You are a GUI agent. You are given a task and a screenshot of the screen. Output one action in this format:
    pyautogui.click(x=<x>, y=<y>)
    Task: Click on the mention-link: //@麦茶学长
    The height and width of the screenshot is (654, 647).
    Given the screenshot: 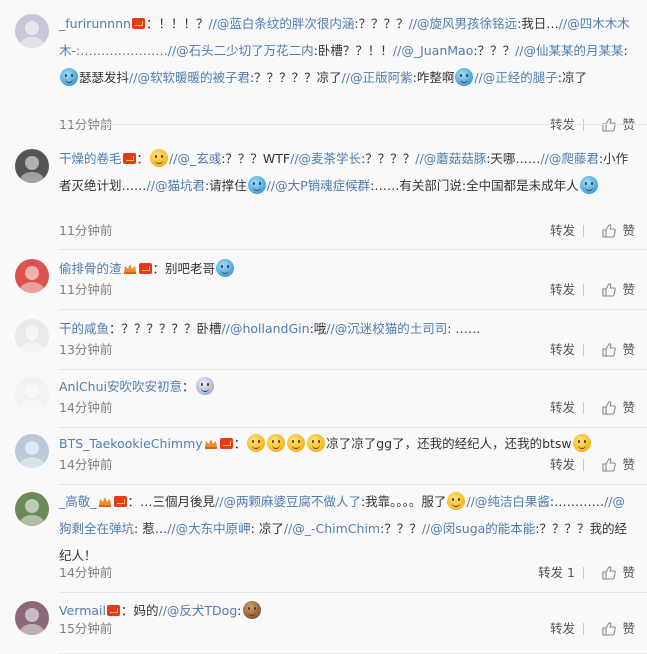 What is the action you would take?
    pyautogui.click(x=325, y=158)
    